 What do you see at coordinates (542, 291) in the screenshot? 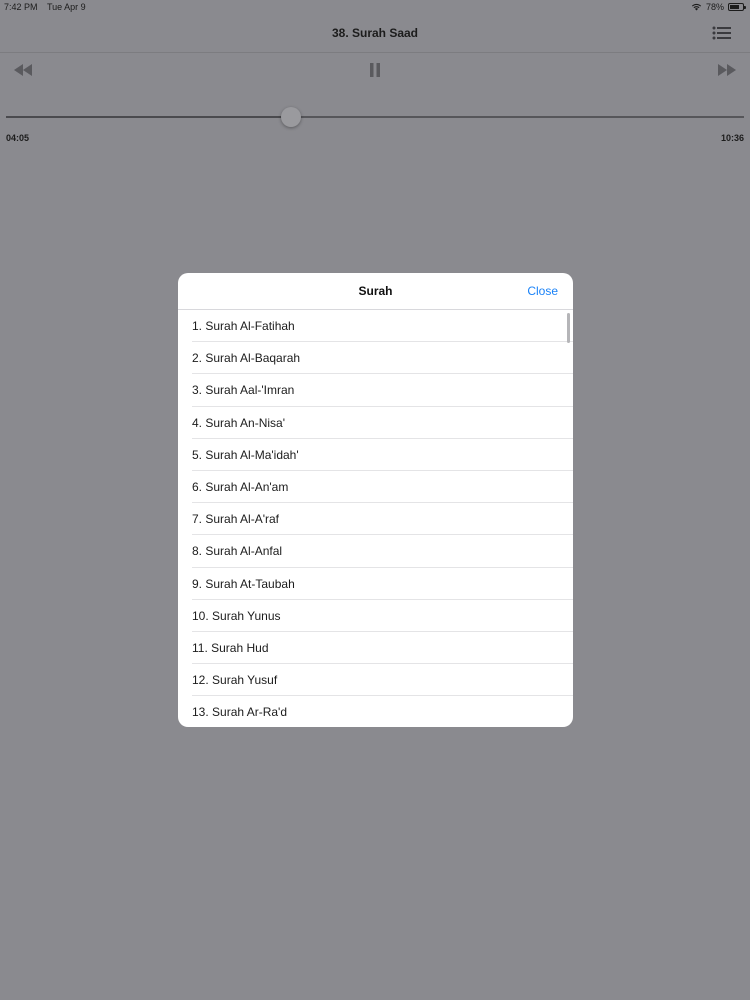
I see `close-button: Close` at bounding box center [542, 291].